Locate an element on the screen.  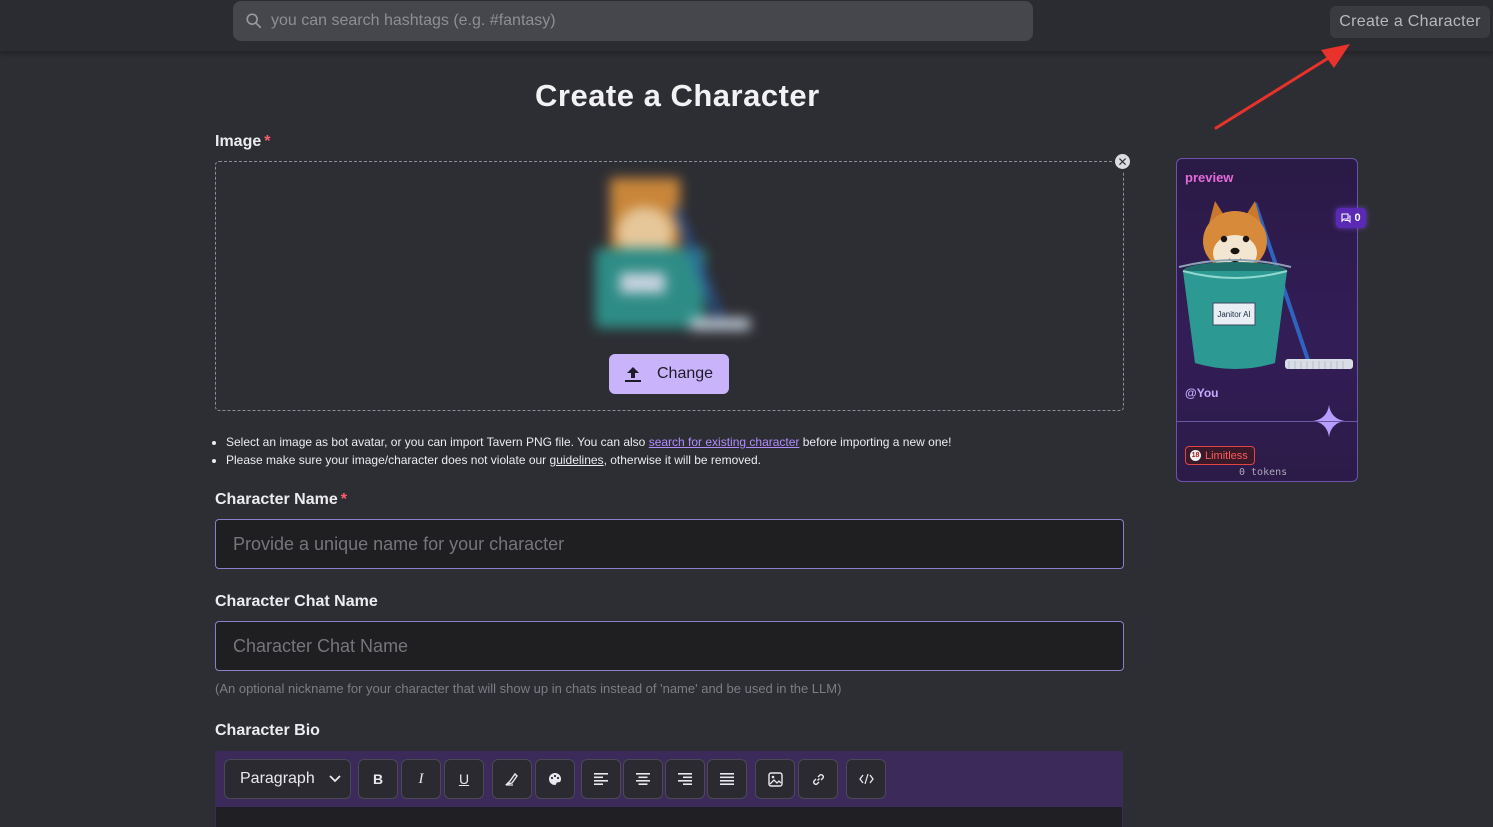
preview-label: preview is located at coordinates (1209, 177).